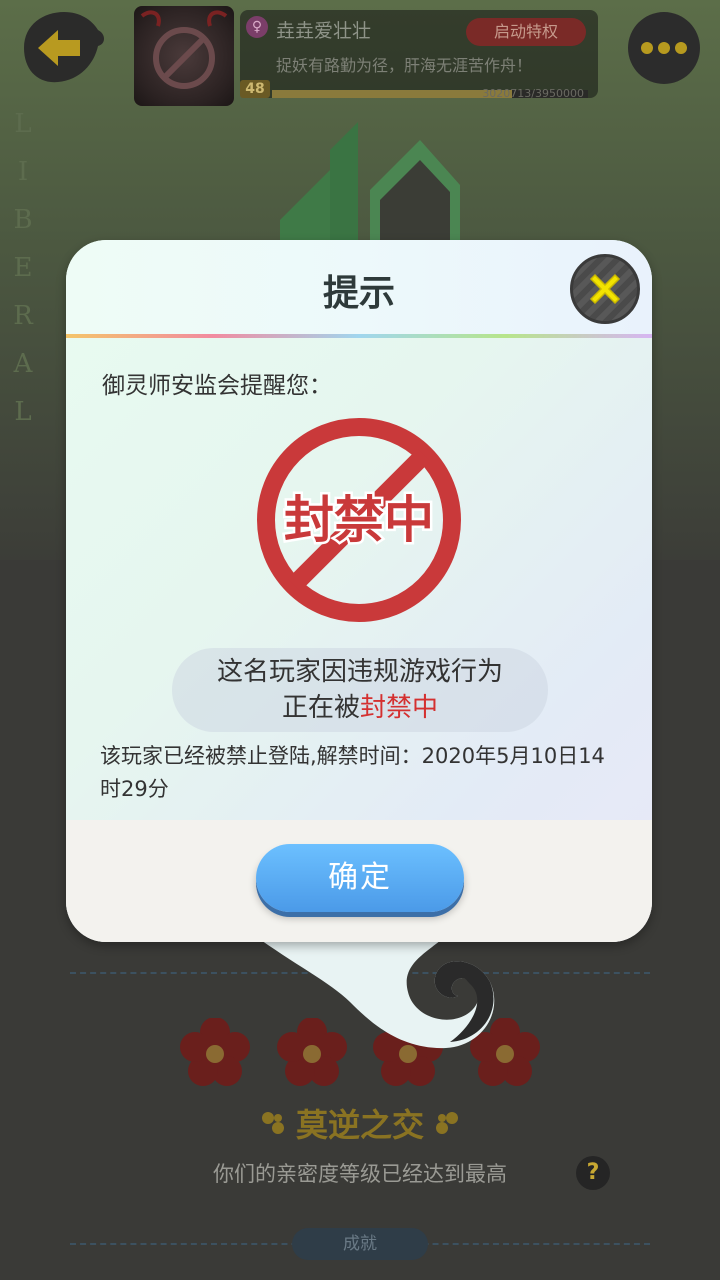 The image size is (720, 1280). Describe the element at coordinates (360, 878) in the screenshot. I see `confirm-button: 确定` at that location.